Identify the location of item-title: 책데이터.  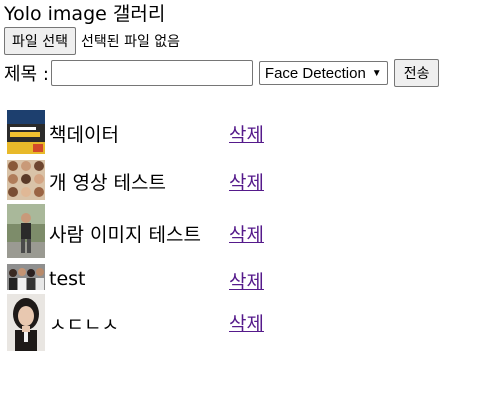
(84, 135).